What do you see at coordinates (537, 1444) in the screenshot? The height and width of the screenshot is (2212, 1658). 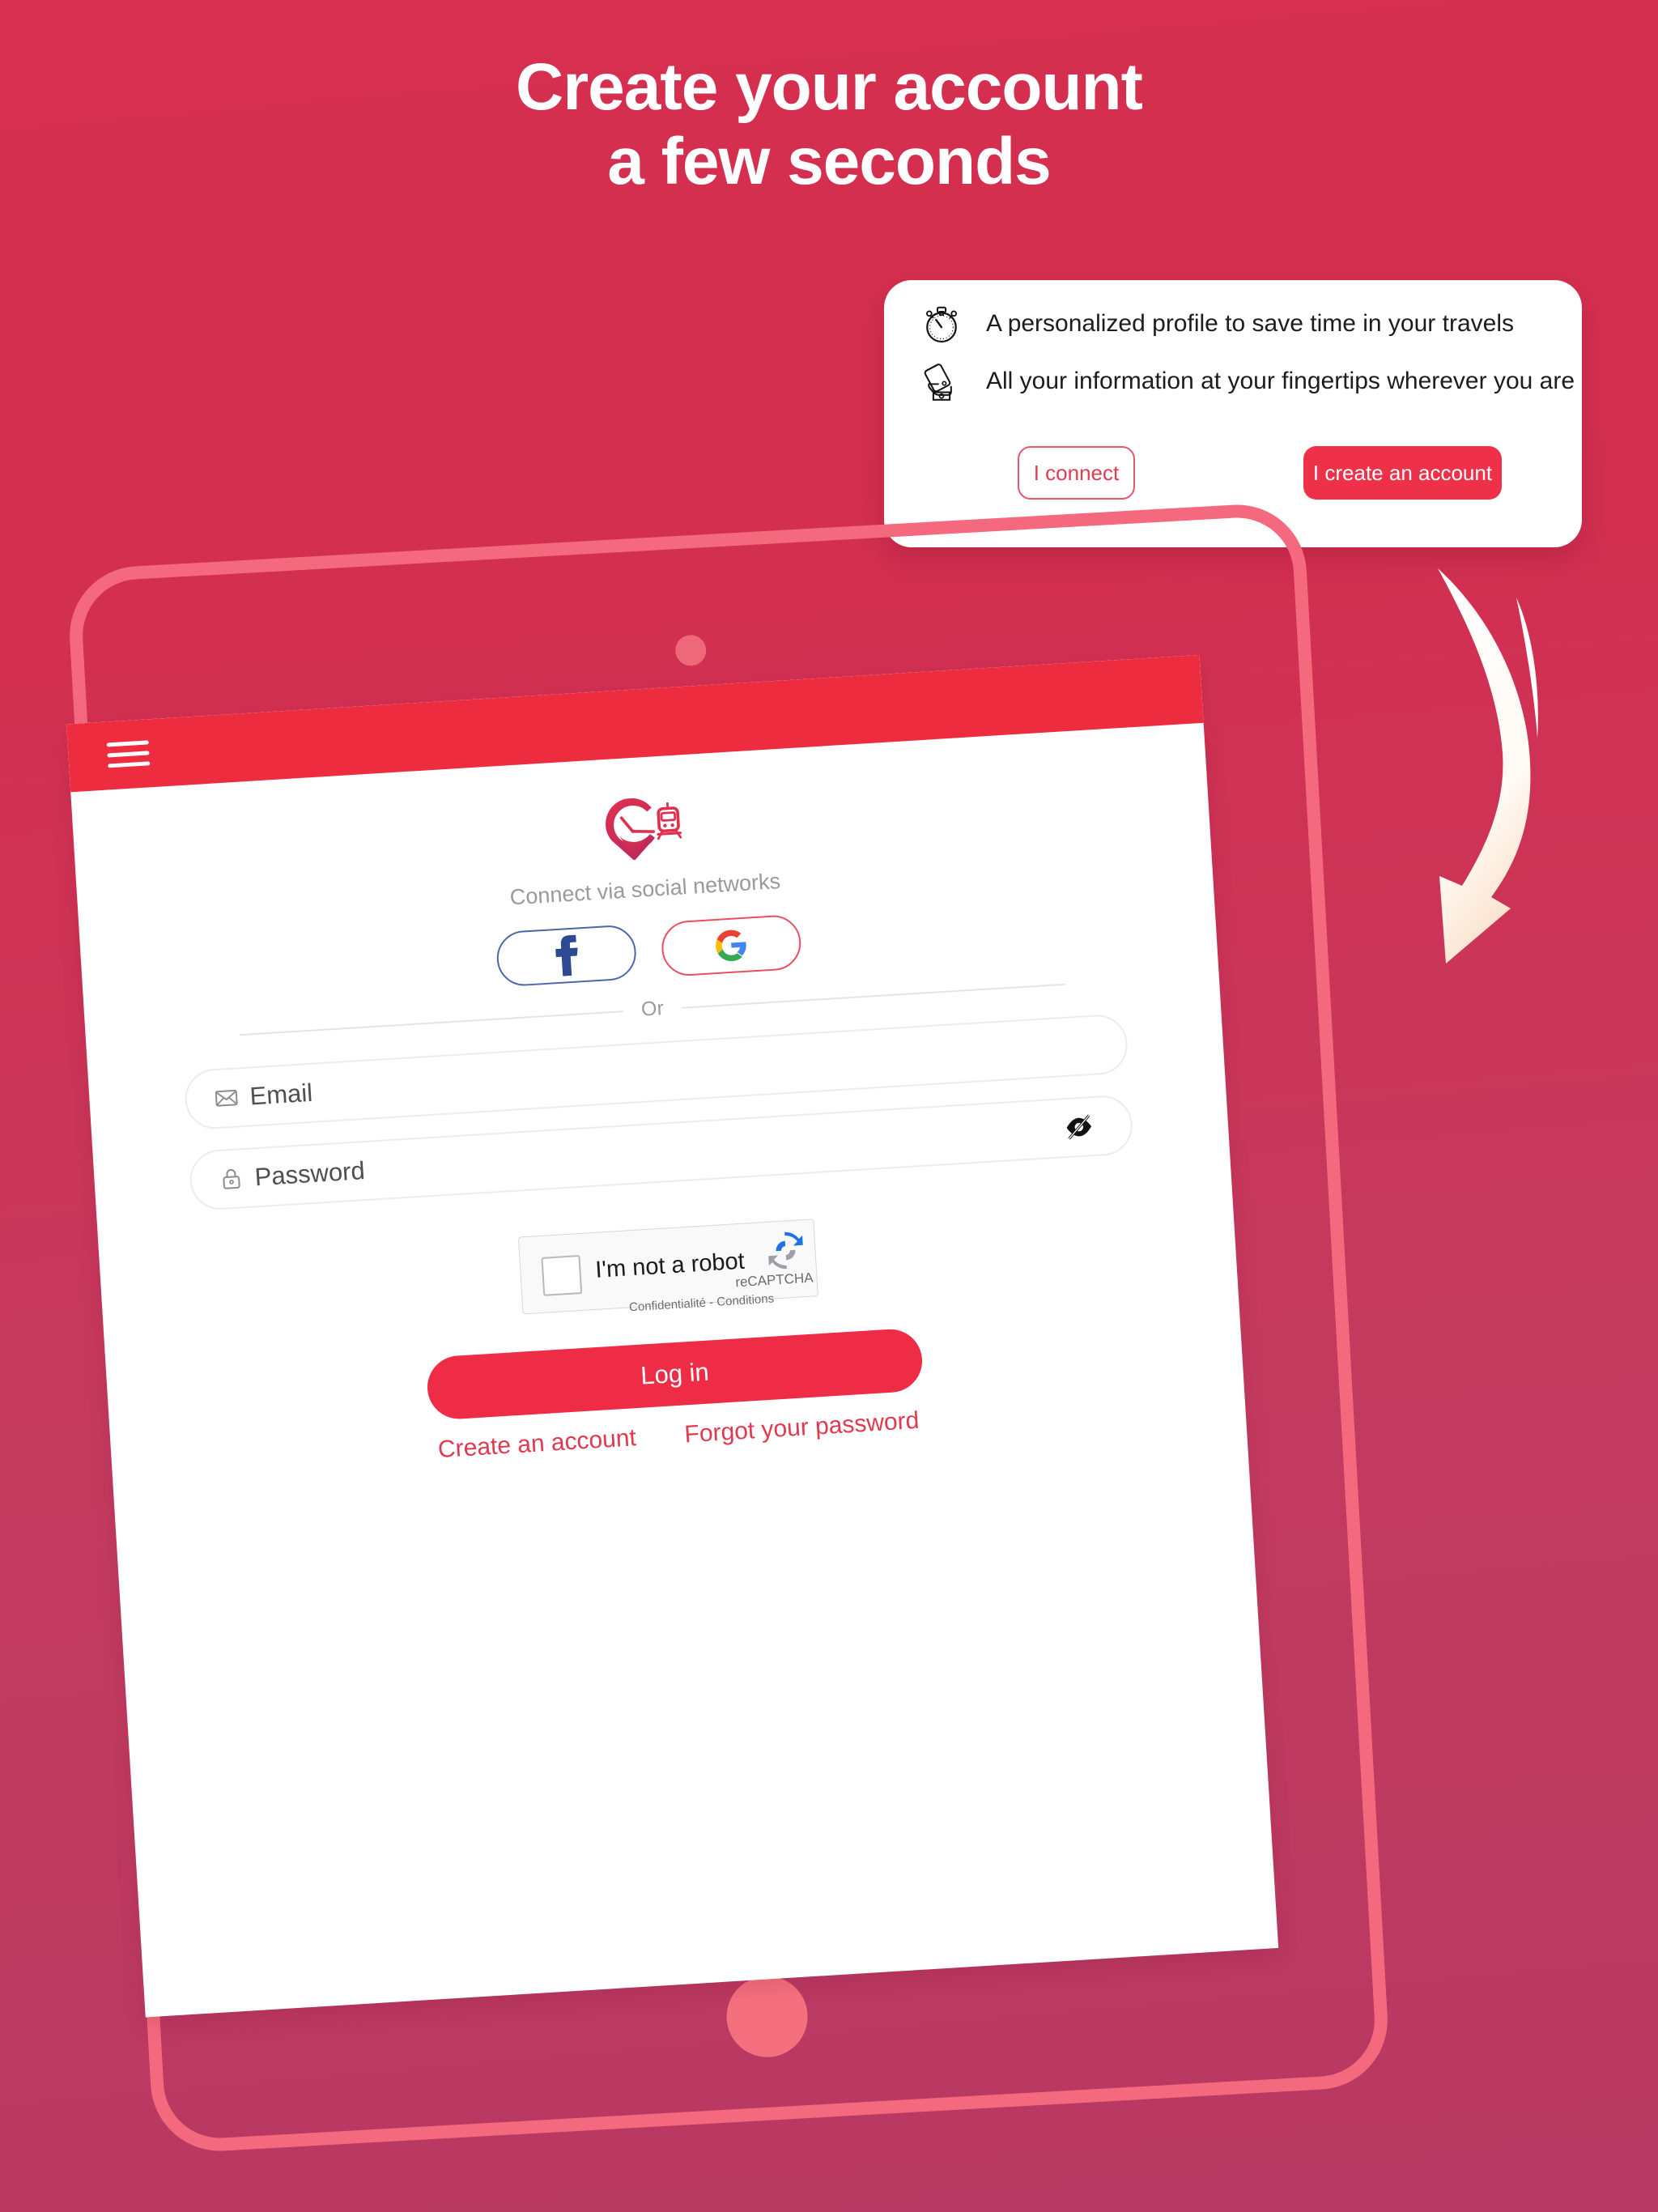 I see `create-account-link: Create an account` at bounding box center [537, 1444].